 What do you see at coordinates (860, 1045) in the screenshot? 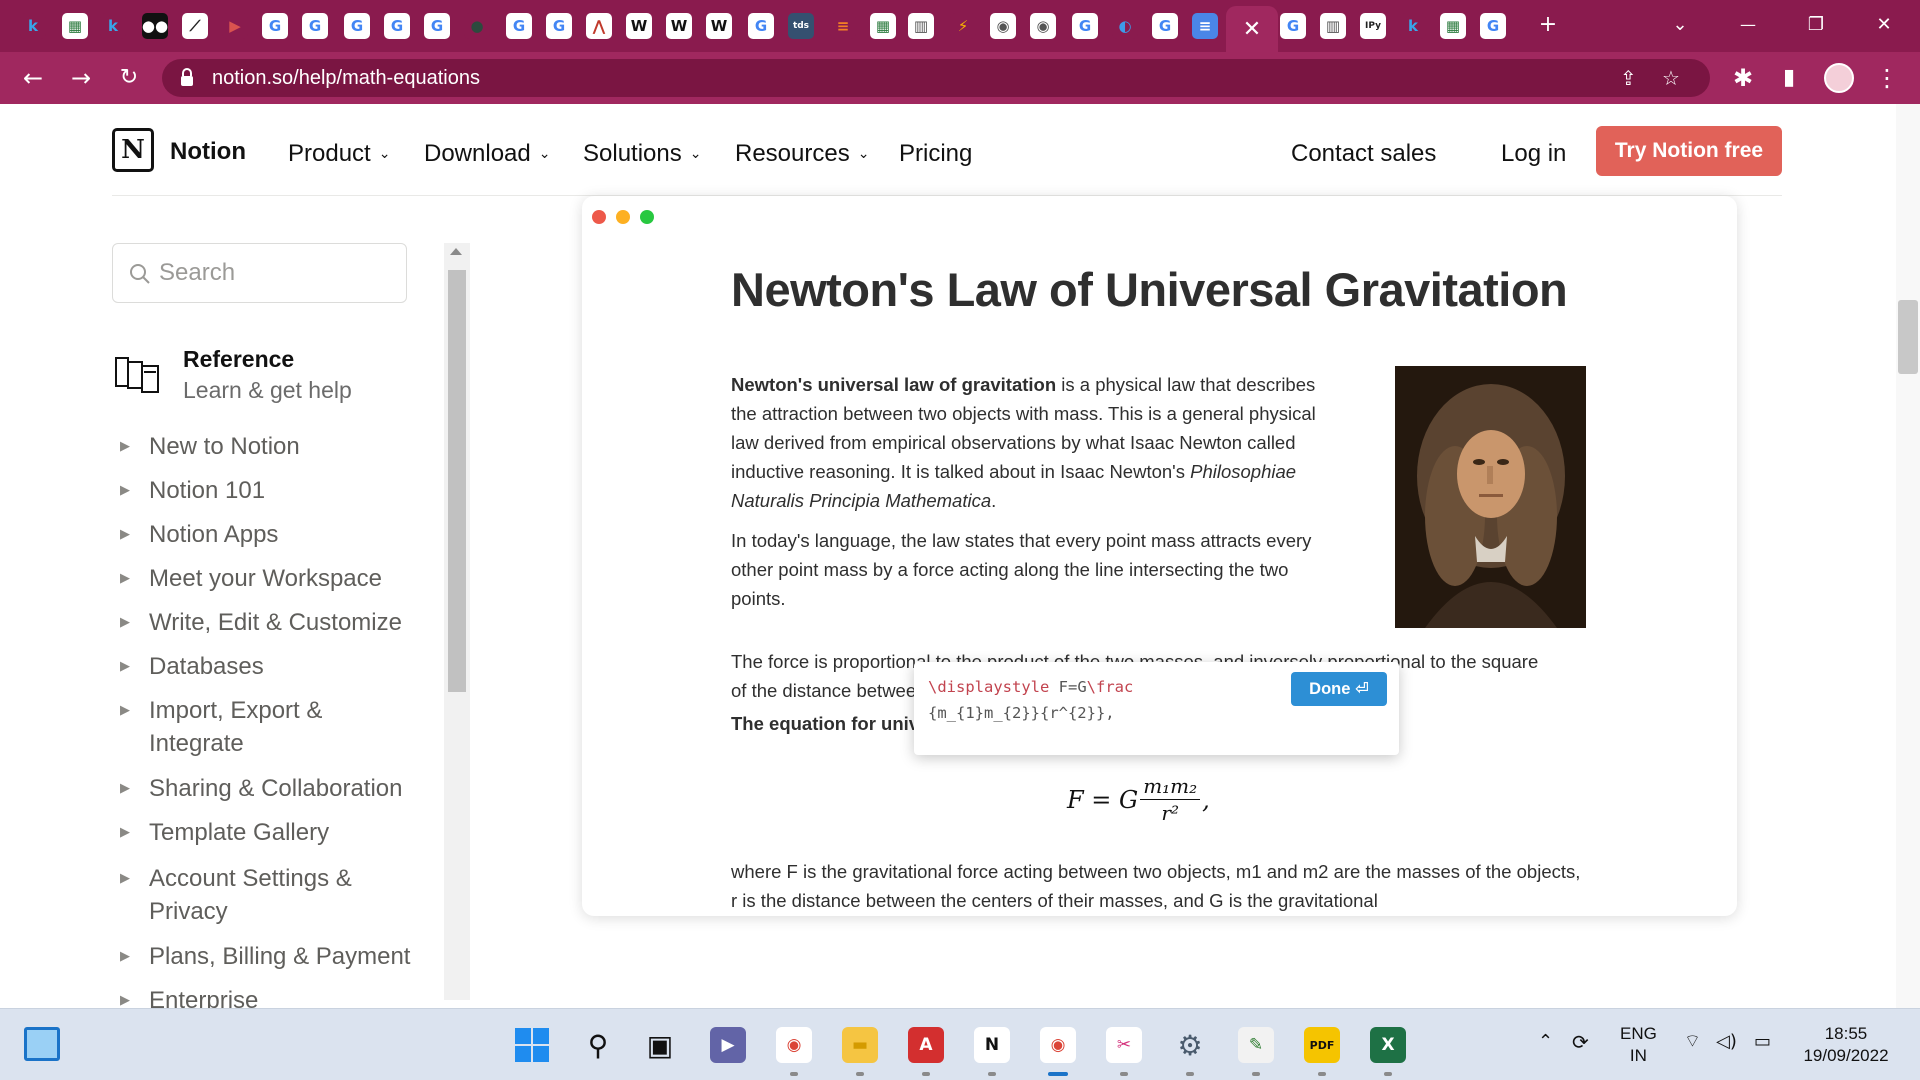
I see `file-explorer-icon: ▬` at bounding box center [860, 1045].